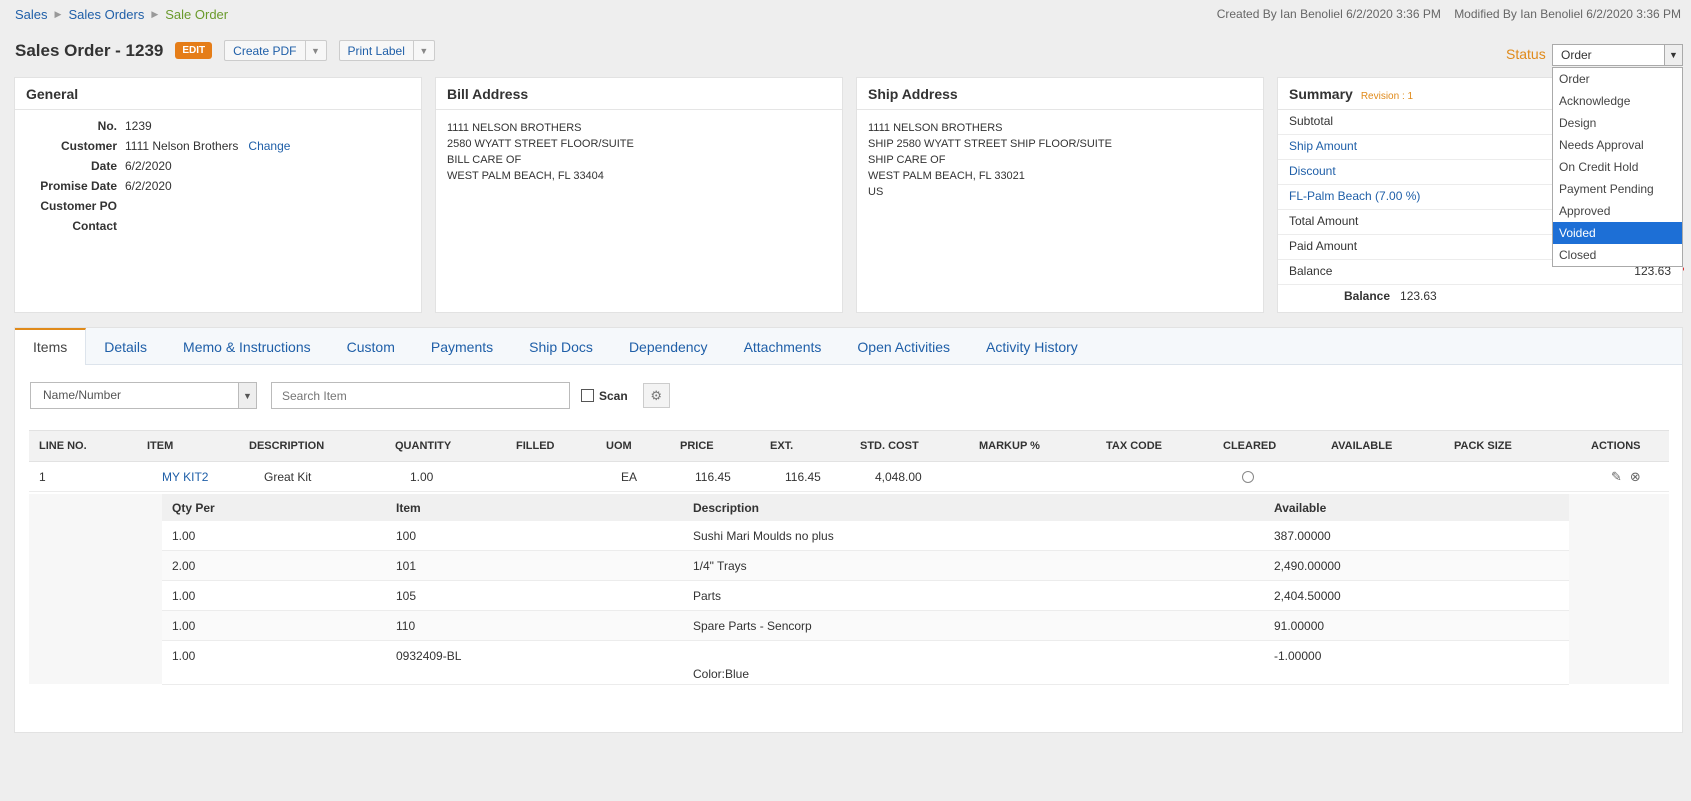 The width and height of the screenshot is (1691, 801). Describe the element at coordinates (783, 346) in the screenshot. I see `tab-attachments: Attachments` at that location.